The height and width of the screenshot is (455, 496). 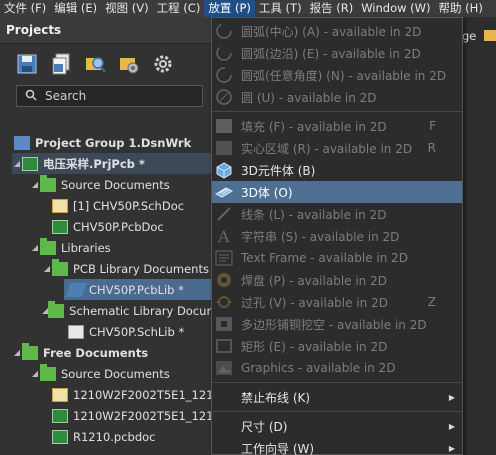 What do you see at coordinates (138, 289) in the screenshot?
I see `tree-item-pcblib: CHV50P.PcbLib *` at bounding box center [138, 289].